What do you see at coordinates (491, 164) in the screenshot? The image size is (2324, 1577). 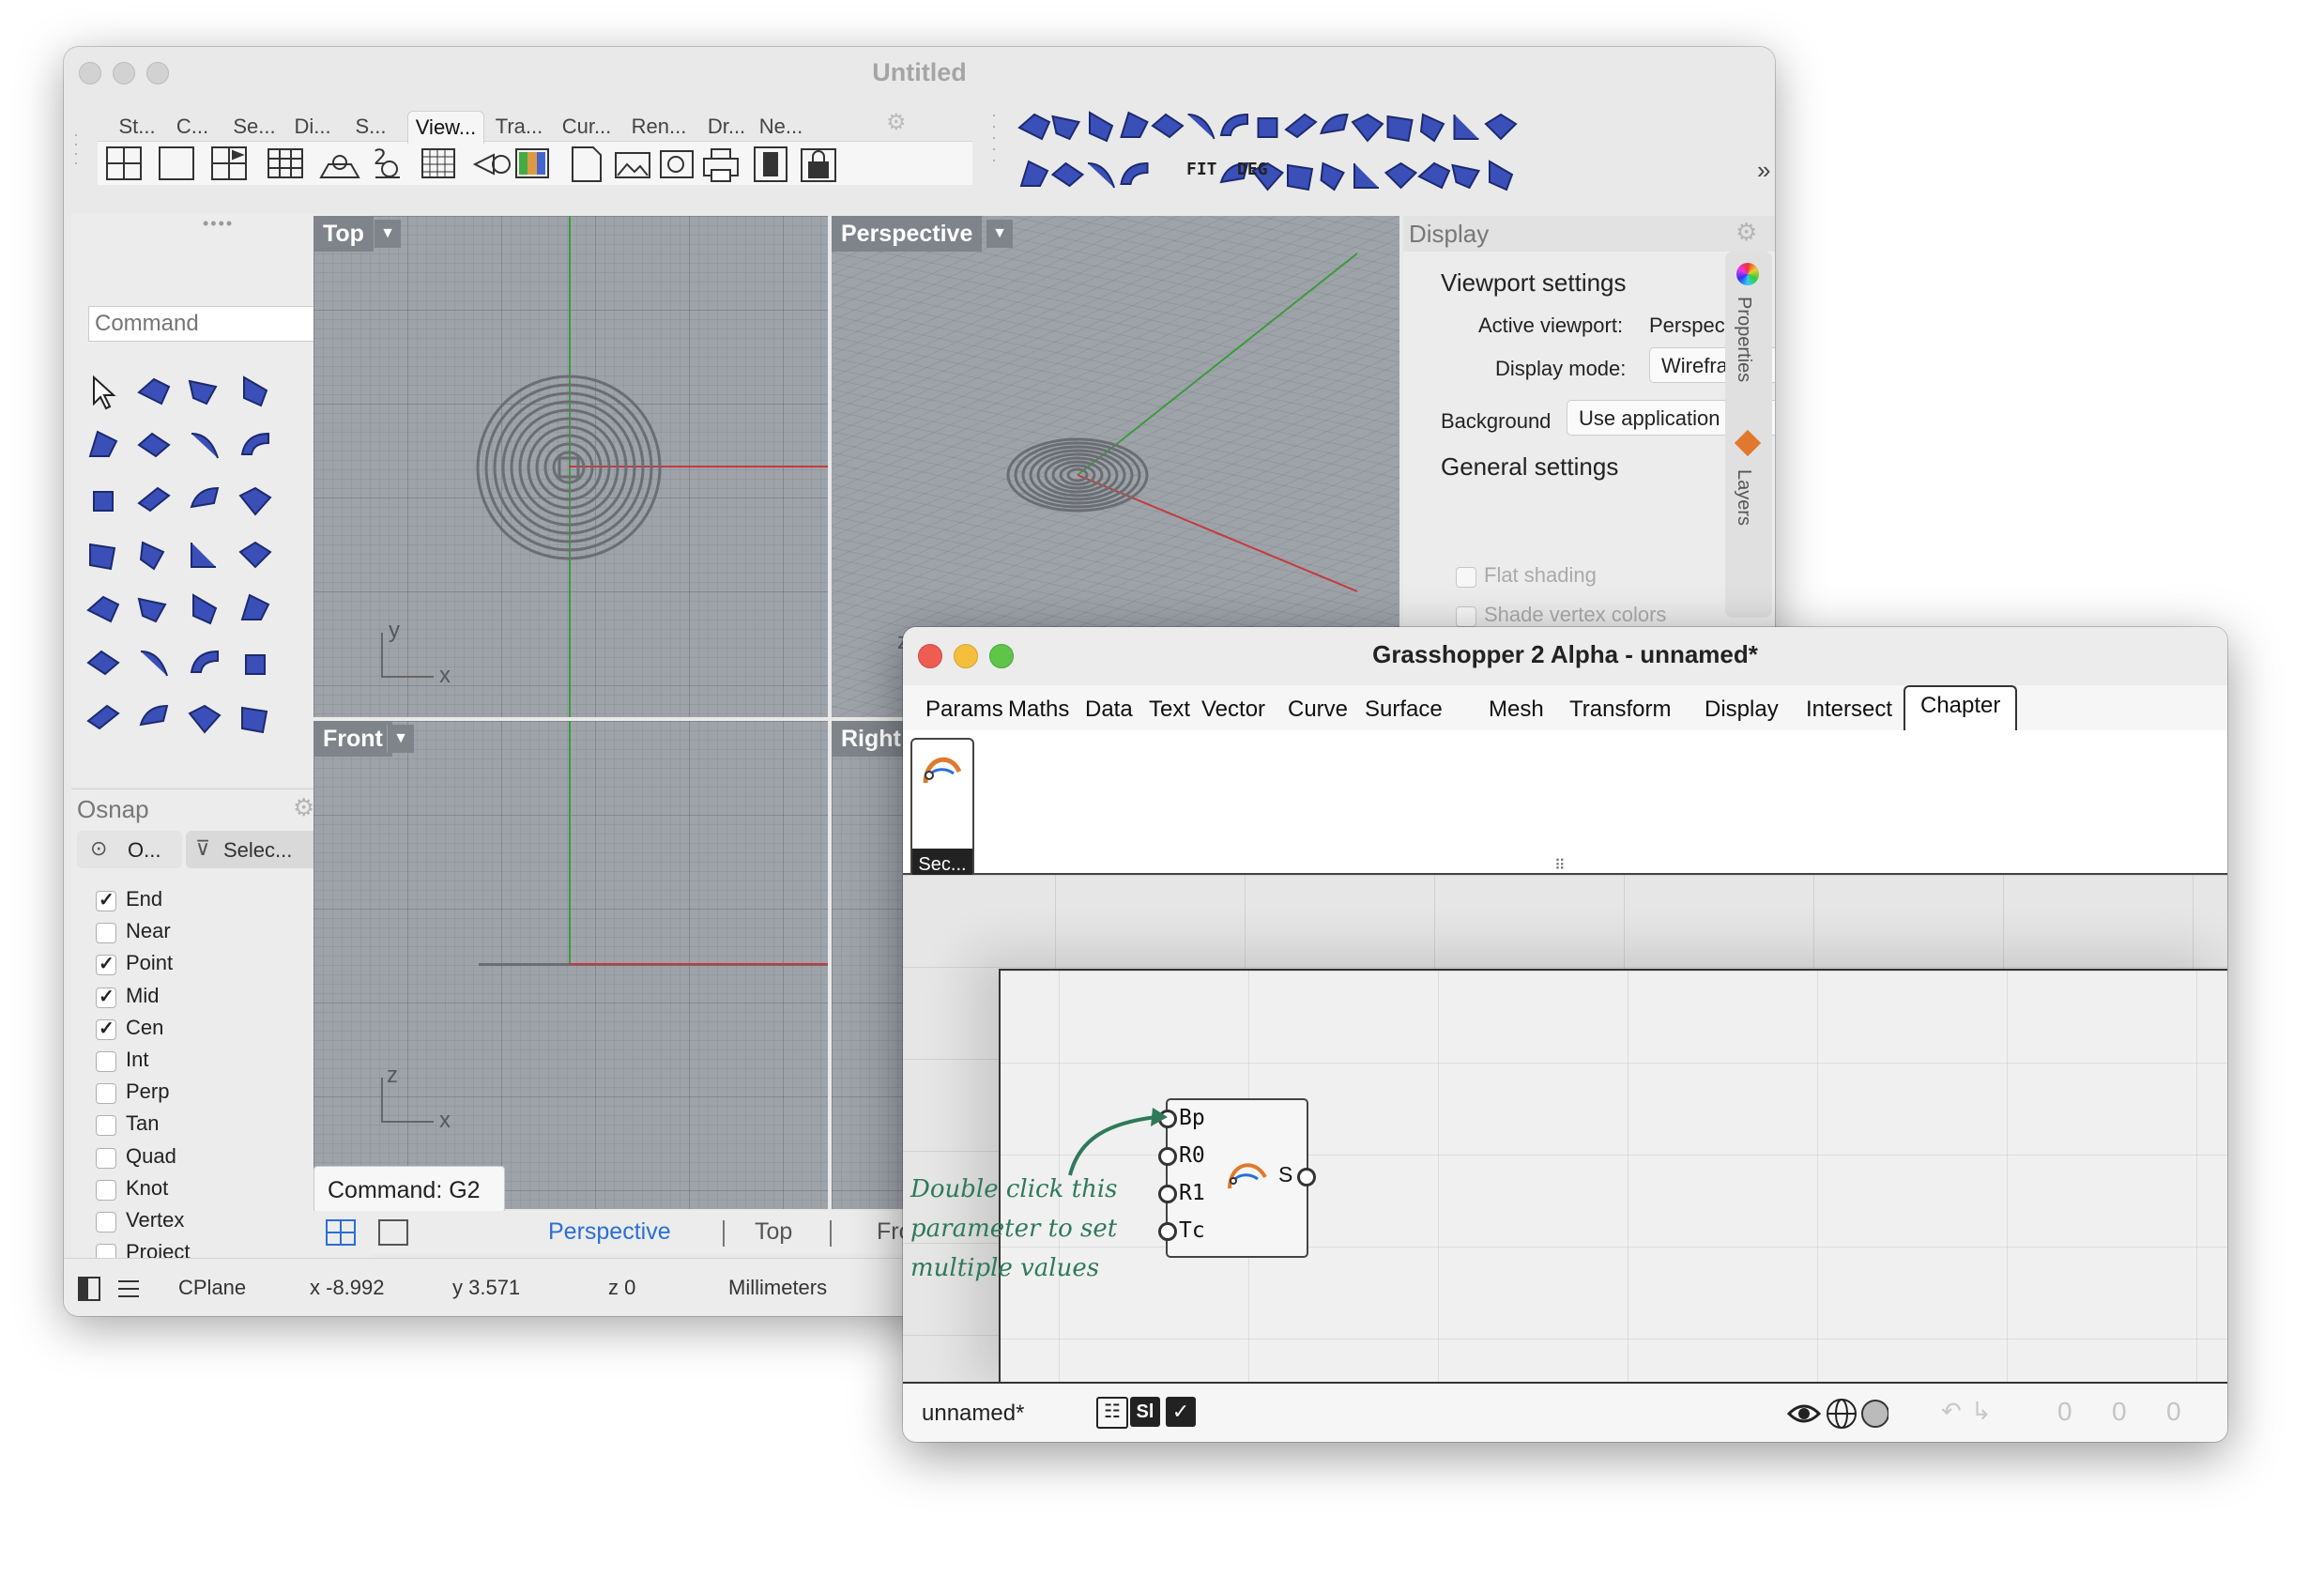 I see `camera-lens-icon` at bounding box center [491, 164].